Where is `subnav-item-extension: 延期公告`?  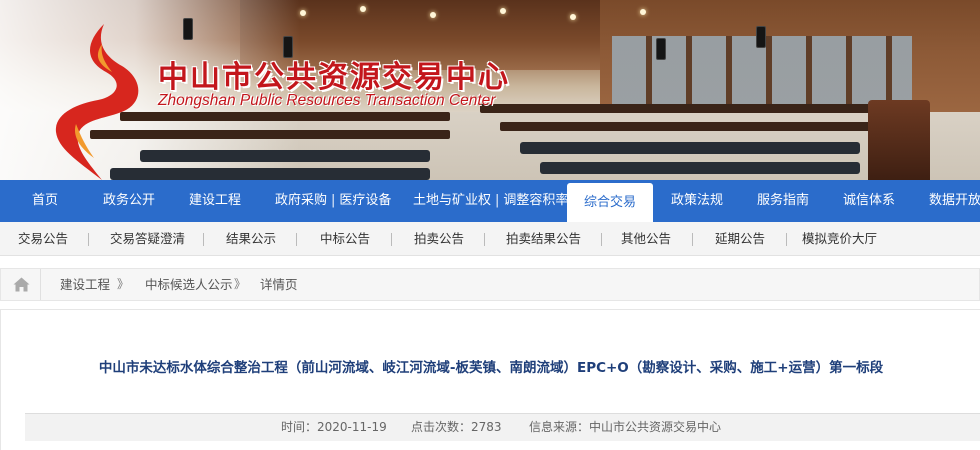
subnav-item-extension: 延期公告 is located at coordinates (740, 239).